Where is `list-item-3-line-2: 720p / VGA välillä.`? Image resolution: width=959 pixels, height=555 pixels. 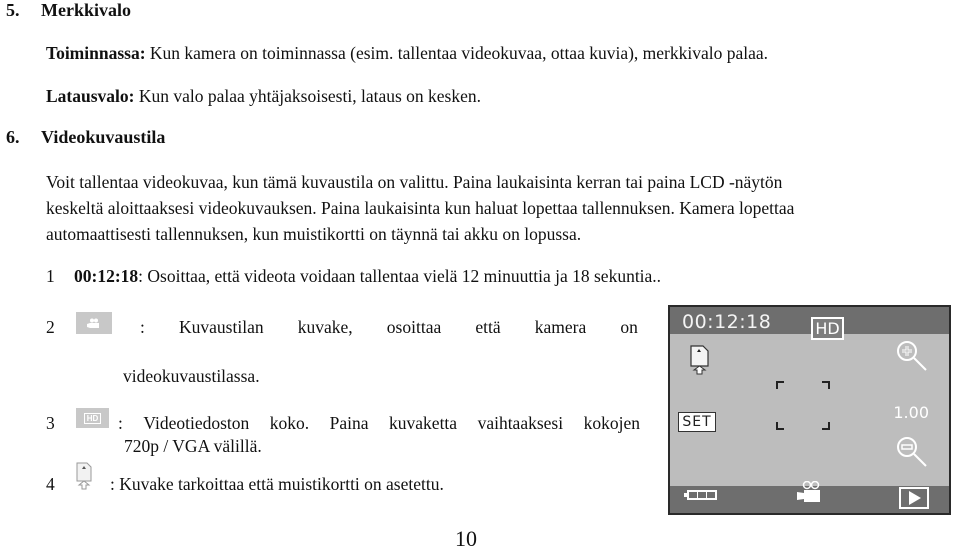
list-item-3-line-2: 720p / VGA välillä. is located at coordinates (193, 446).